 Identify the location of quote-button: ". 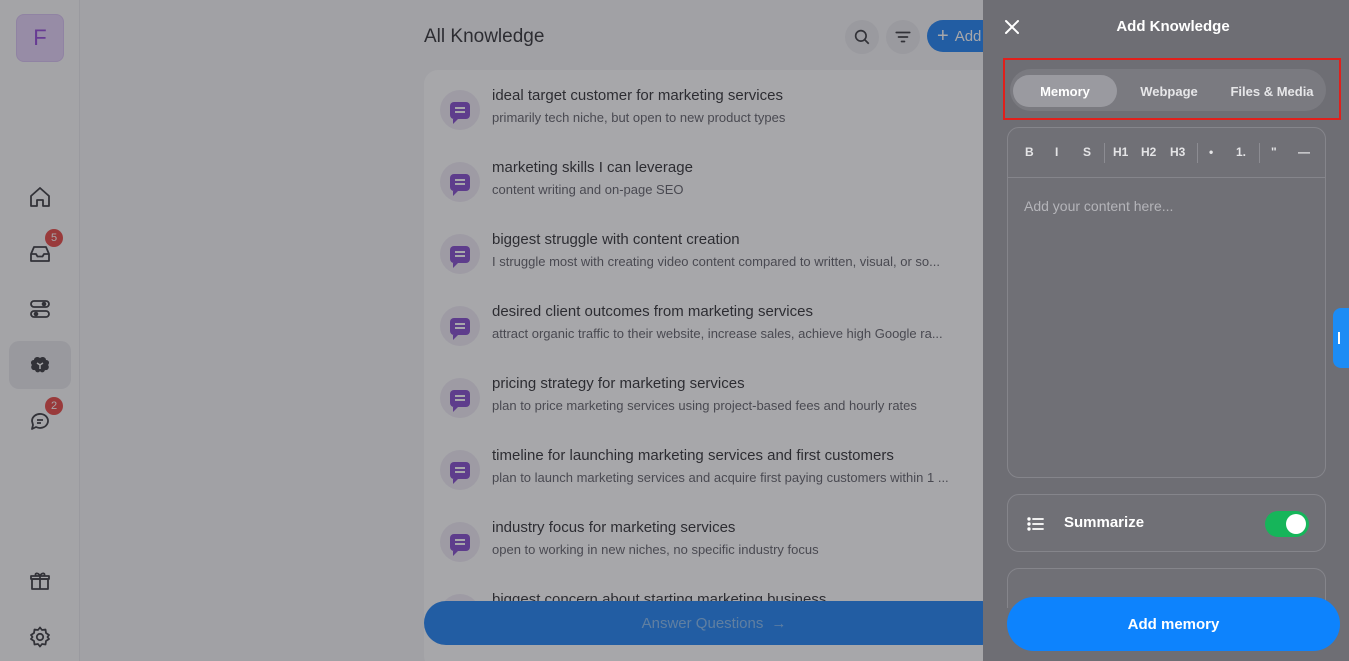
(1274, 152).